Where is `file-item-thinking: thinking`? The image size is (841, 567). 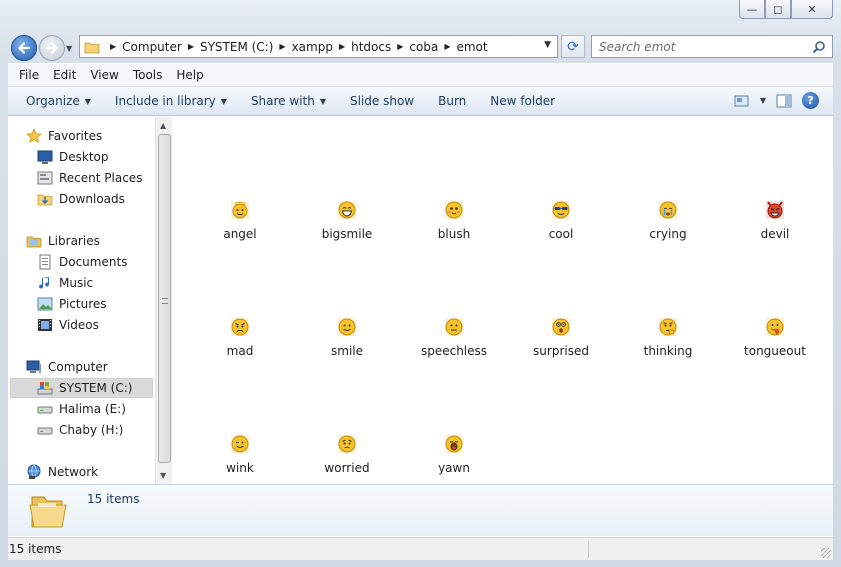
file-item-thinking: thinking is located at coordinates (668, 337).